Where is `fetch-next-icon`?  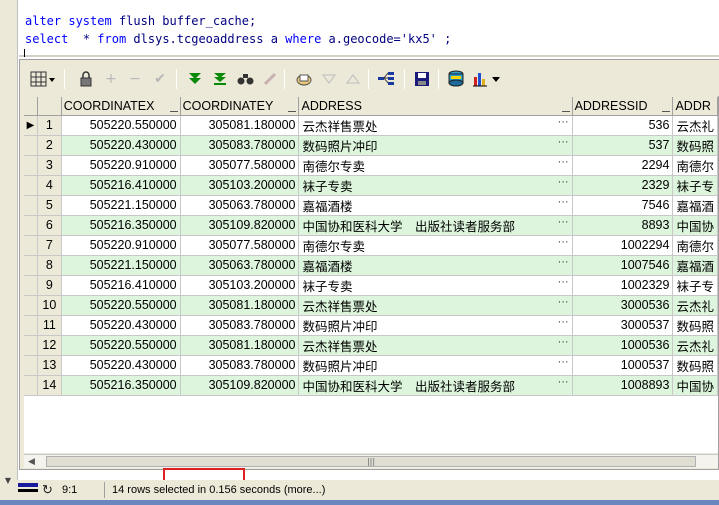 fetch-next-icon is located at coordinates (195, 79).